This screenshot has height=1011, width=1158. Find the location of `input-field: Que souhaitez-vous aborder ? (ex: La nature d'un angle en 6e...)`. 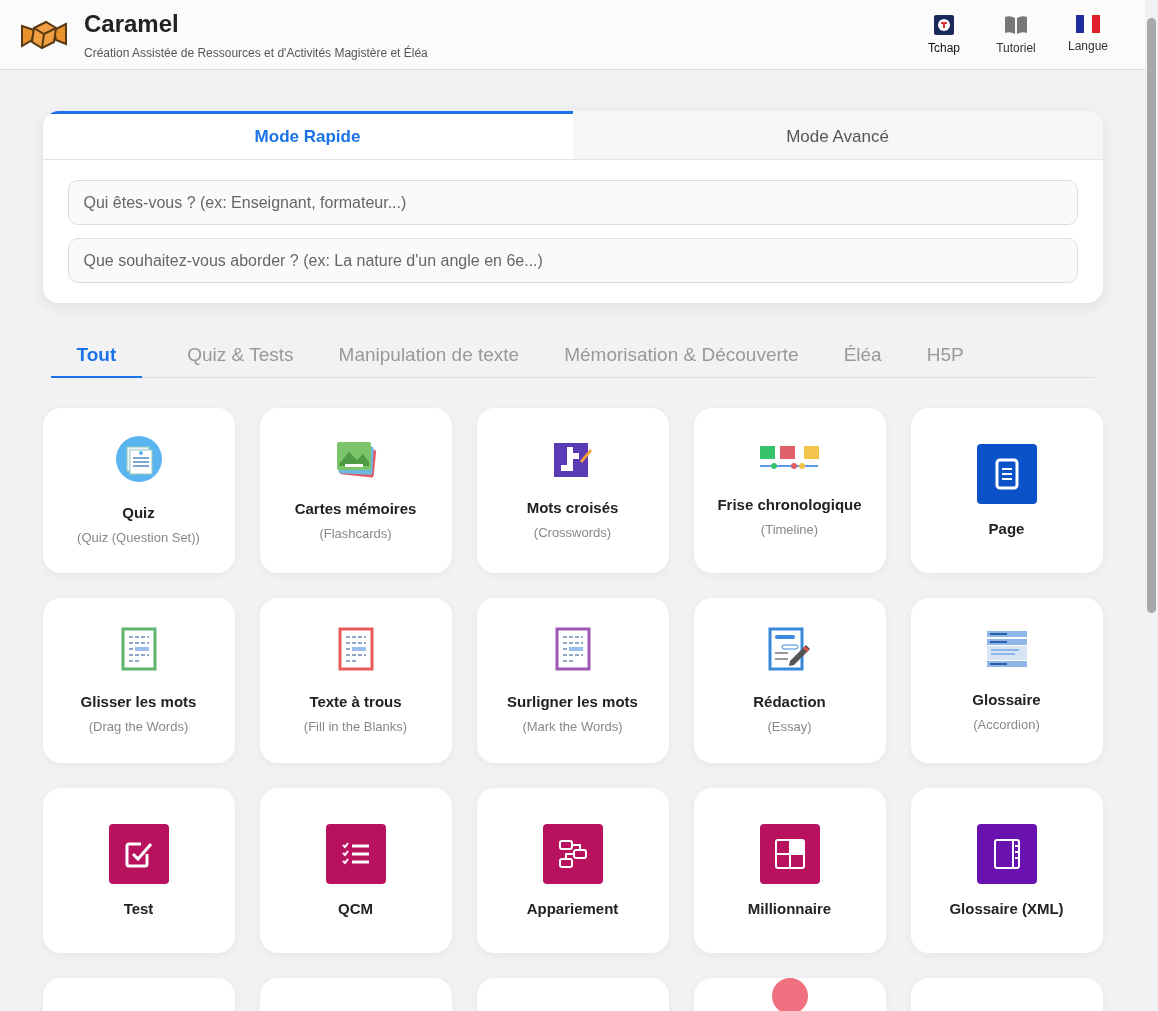

input-field: Que souhaitez-vous aborder ? (ex: La nature d'un angle en 6e...) is located at coordinates (572, 260).